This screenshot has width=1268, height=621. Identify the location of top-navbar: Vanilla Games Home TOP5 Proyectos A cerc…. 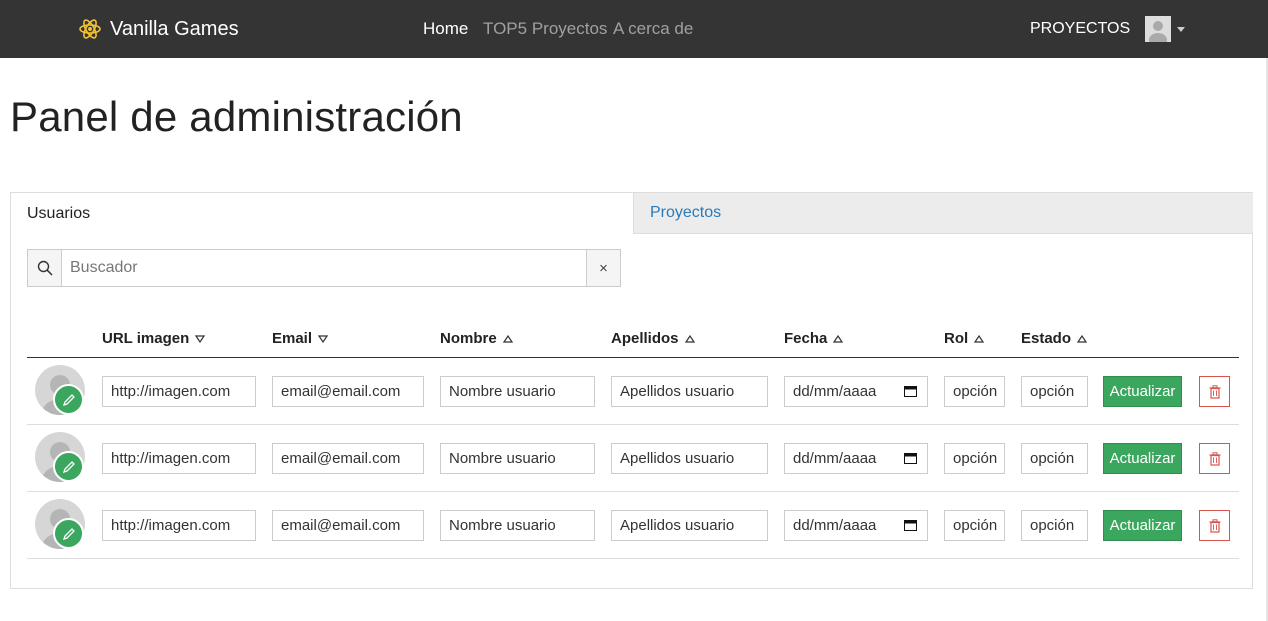
(634, 29).